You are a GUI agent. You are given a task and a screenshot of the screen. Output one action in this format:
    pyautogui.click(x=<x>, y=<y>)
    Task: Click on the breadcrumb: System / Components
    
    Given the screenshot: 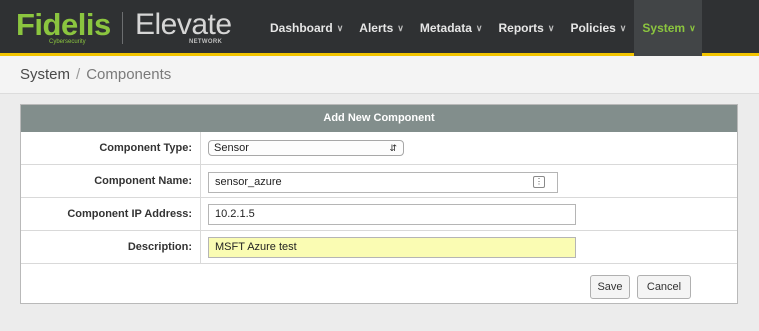 What is the action you would take?
    pyautogui.click(x=95, y=74)
    